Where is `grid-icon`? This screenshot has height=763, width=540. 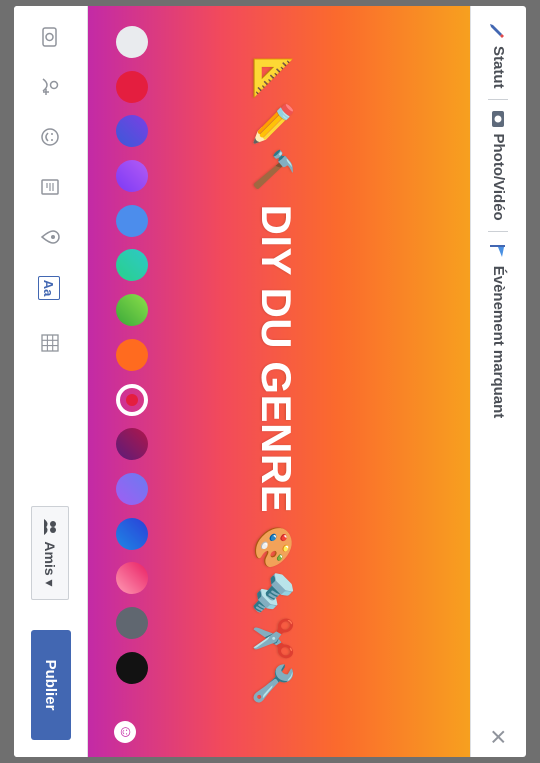 grid-icon is located at coordinates (50, 343).